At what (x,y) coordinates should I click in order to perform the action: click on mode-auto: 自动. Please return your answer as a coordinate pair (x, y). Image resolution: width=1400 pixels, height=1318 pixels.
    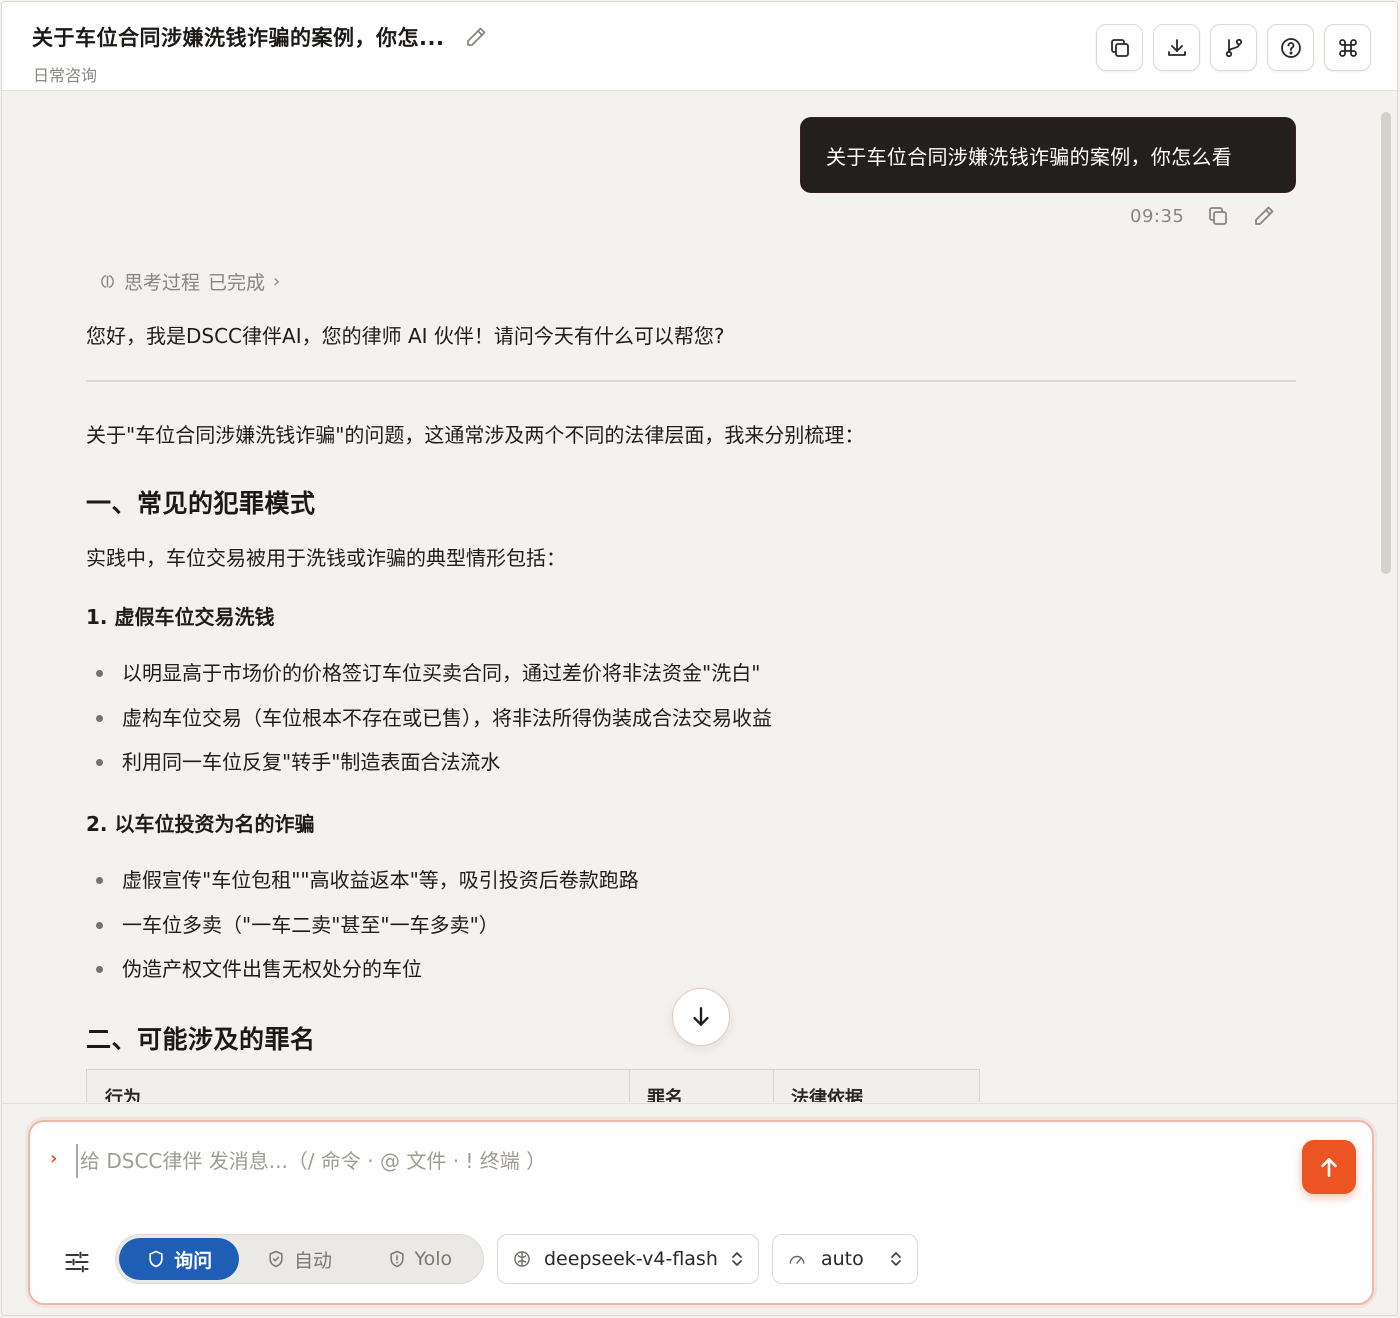
    Looking at the image, I should click on (298, 1259).